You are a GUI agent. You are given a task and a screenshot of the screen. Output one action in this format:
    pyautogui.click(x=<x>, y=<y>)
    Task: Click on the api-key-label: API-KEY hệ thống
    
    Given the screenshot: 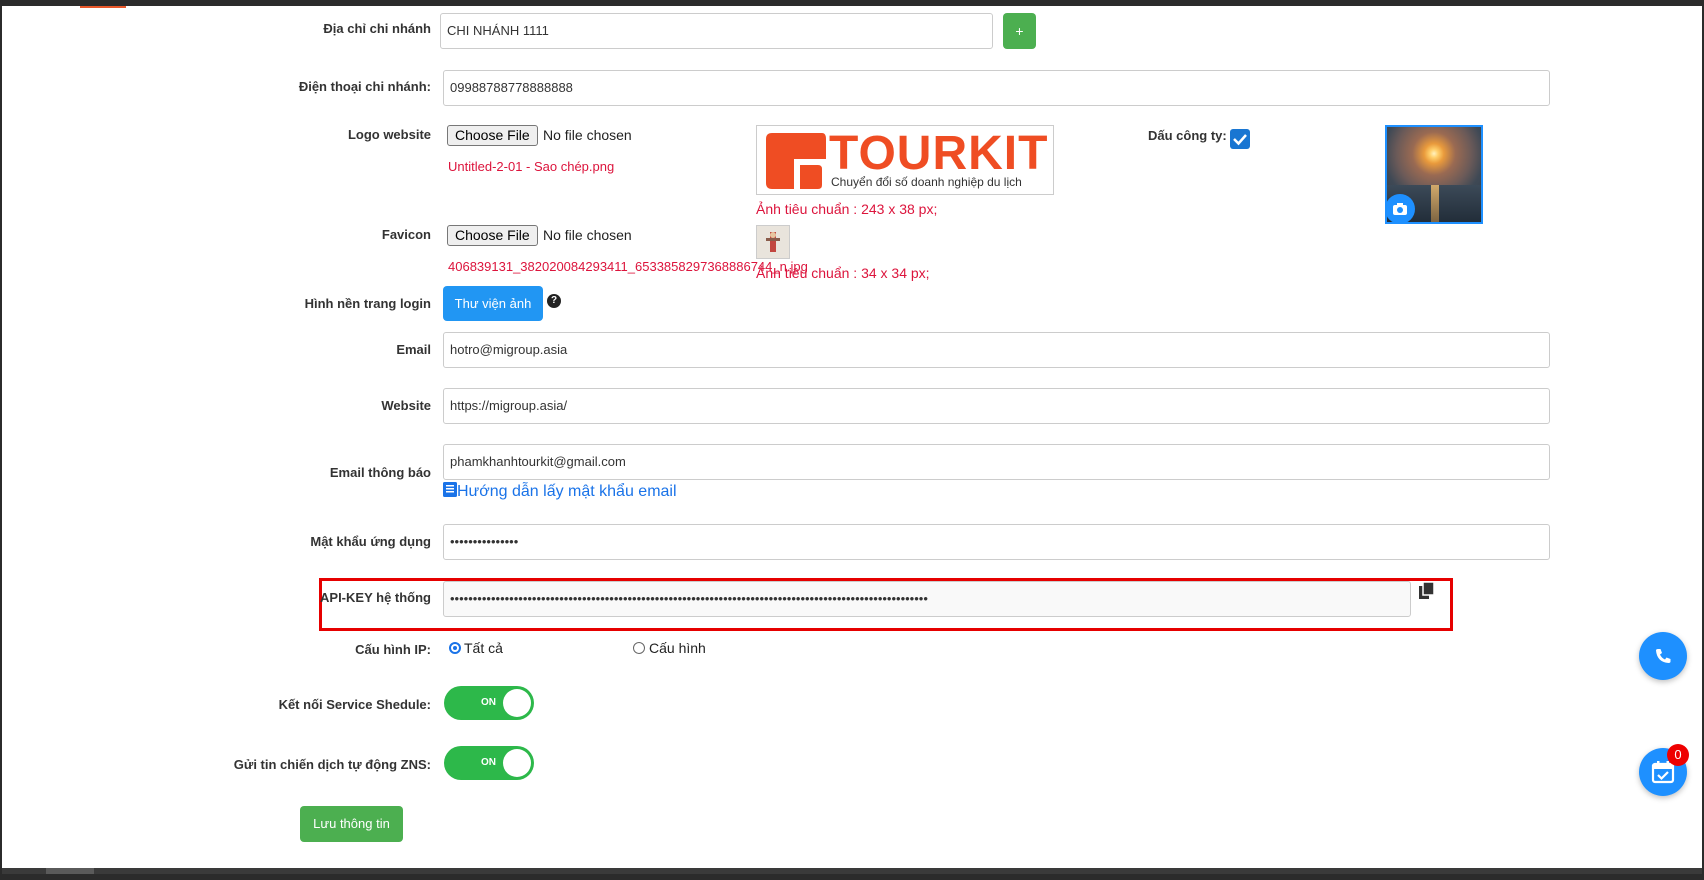 What is the action you would take?
    pyautogui.click(x=375, y=597)
    